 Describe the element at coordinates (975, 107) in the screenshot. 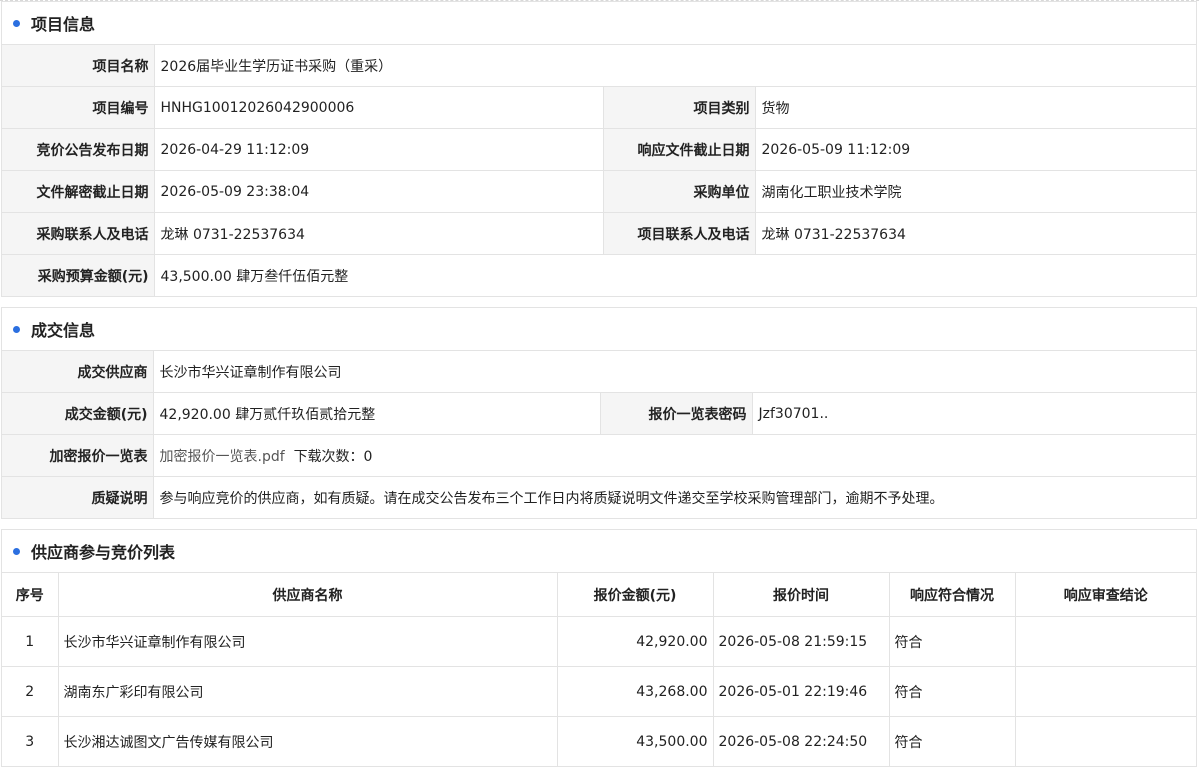

I see `project-category-value: 货物` at that location.